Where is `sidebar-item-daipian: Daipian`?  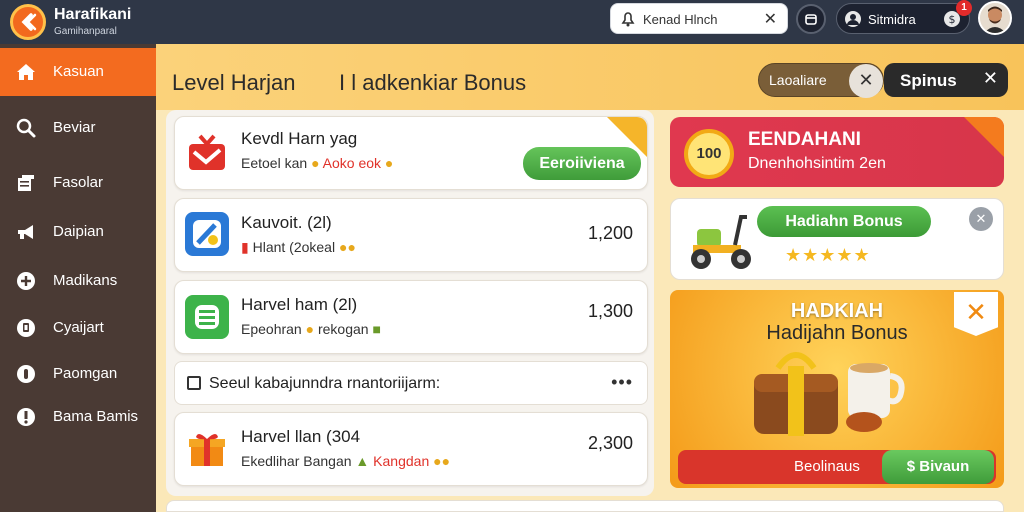 sidebar-item-daipian: Daipian is located at coordinates (78, 232).